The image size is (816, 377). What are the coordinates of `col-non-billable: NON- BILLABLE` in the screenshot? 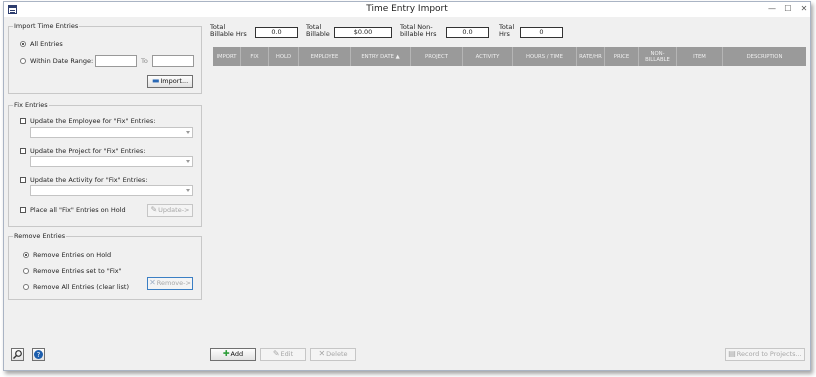 It's located at (658, 56).